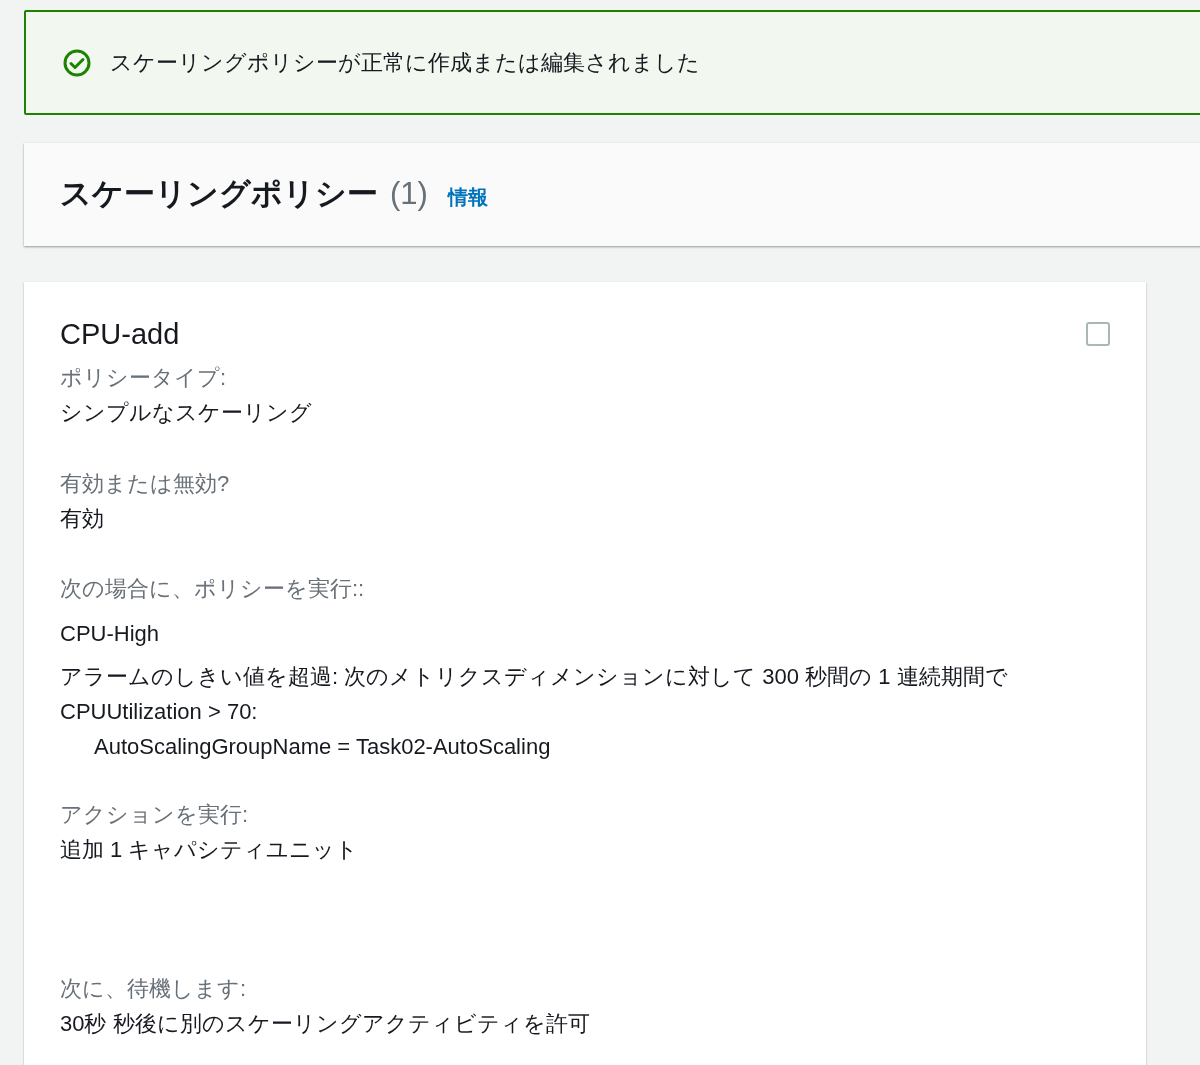 This screenshot has height=1065, width=1200. Describe the element at coordinates (210, 850) in the screenshot. I see `field-value: 追加 1 キャパシティユニット` at that location.